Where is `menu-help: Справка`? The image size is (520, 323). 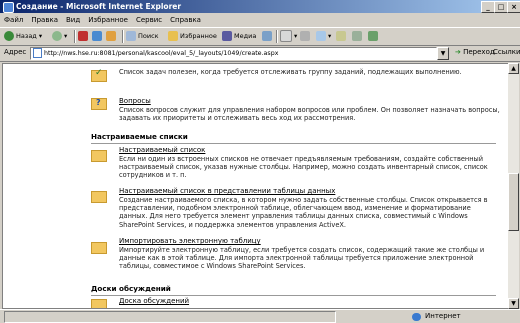
menu-help: Справка is located at coordinates (185, 20).